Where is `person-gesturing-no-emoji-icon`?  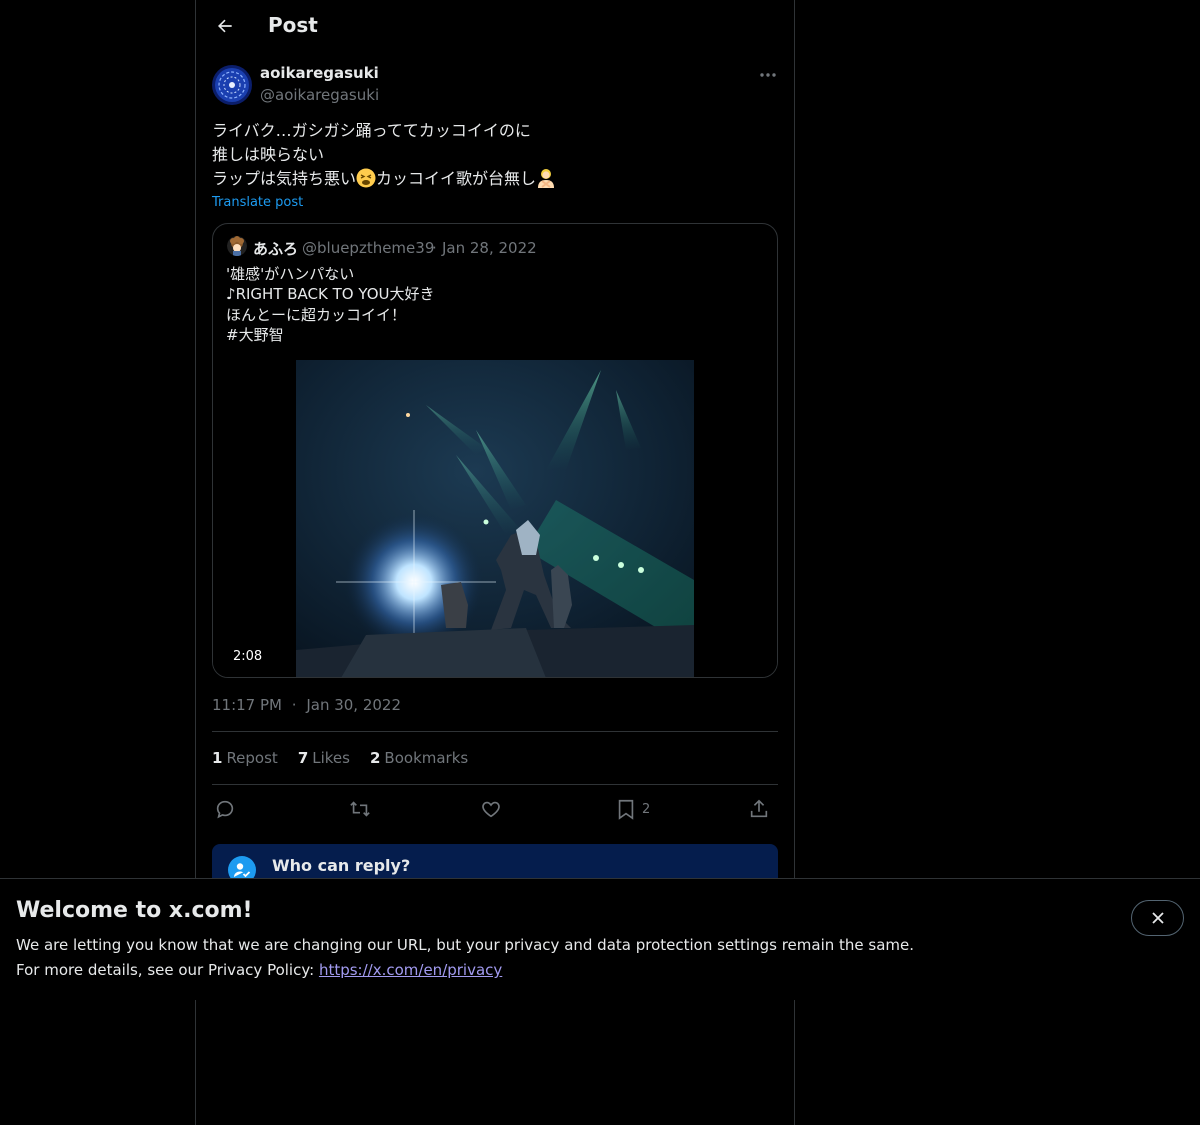
person-gesturing-no-emoji-icon is located at coordinates (546, 178).